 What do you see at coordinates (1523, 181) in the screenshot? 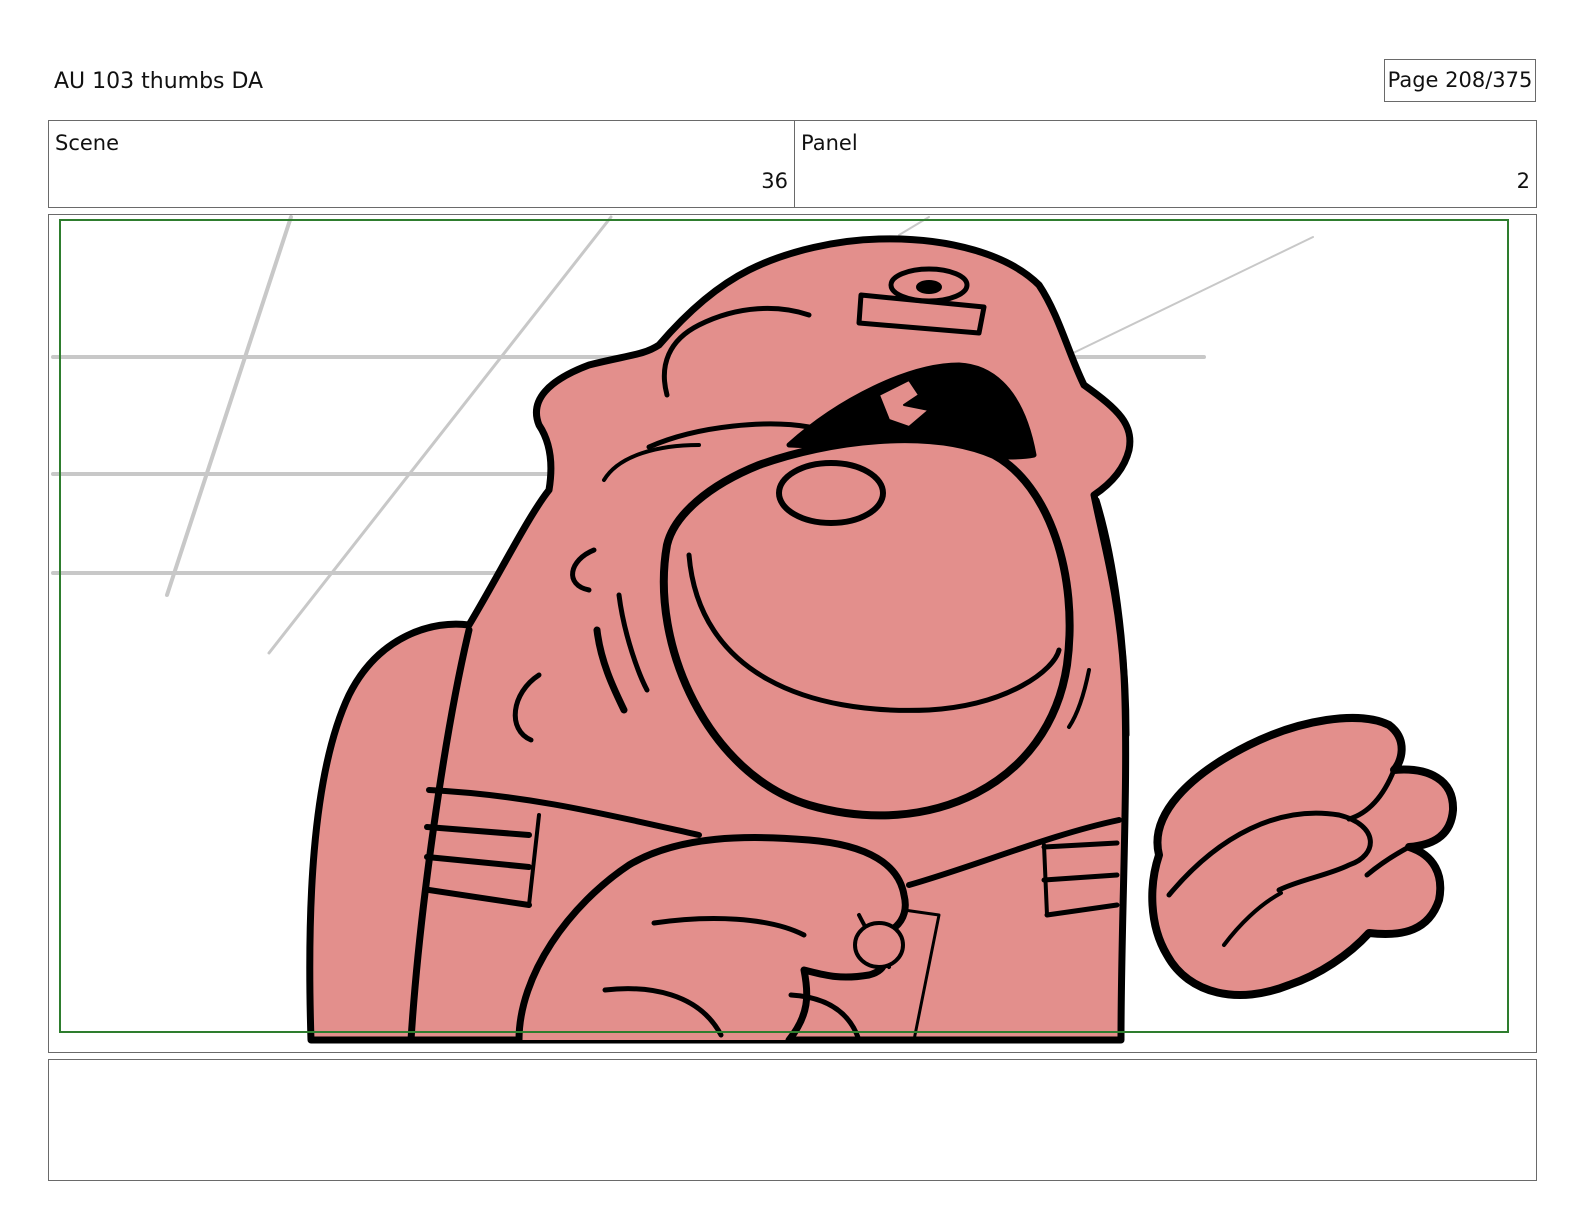
I see `panel-number: 2` at bounding box center [1523, 181].